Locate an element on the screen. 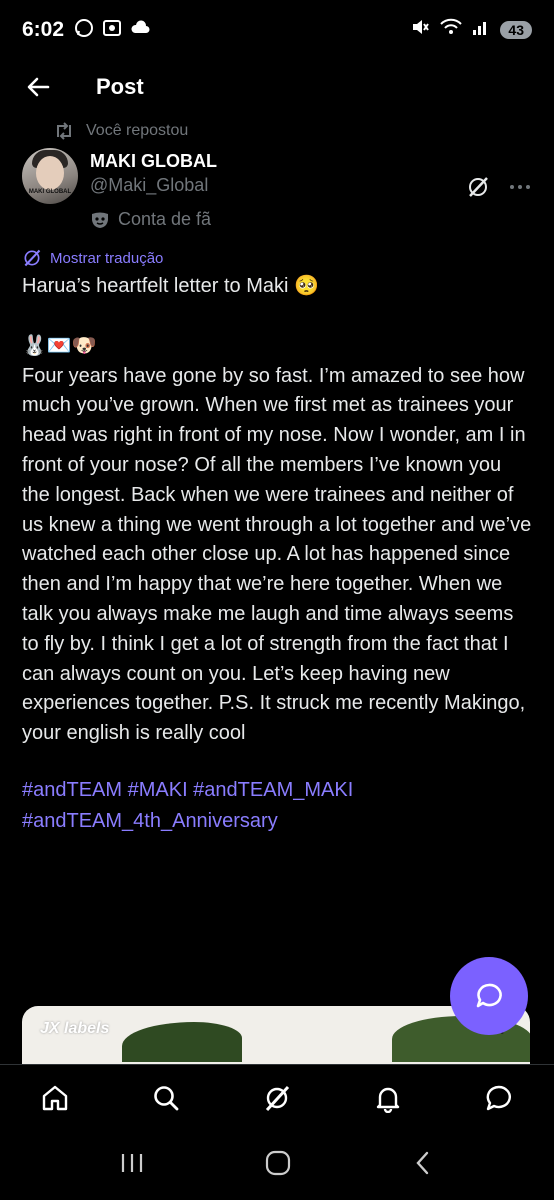  repost-indicator: Você repostou is located at coordinates (293, 131).